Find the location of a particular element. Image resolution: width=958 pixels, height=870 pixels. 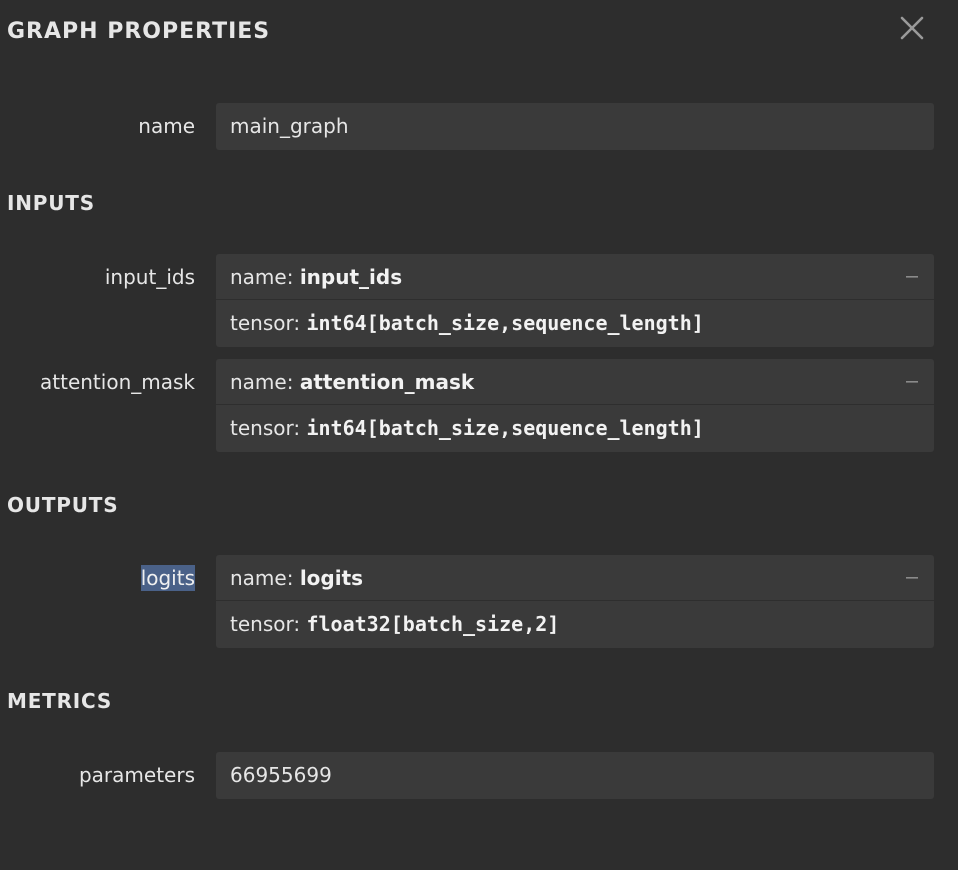

input-name-line: name: attention_mask is located at coordinates (575, 382).